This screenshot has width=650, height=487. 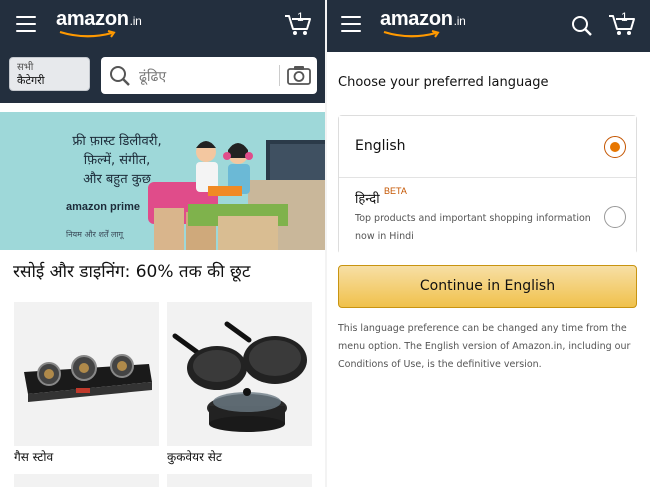 I want to click on top-header: amazon.in 1, so click(x=488, y=26).